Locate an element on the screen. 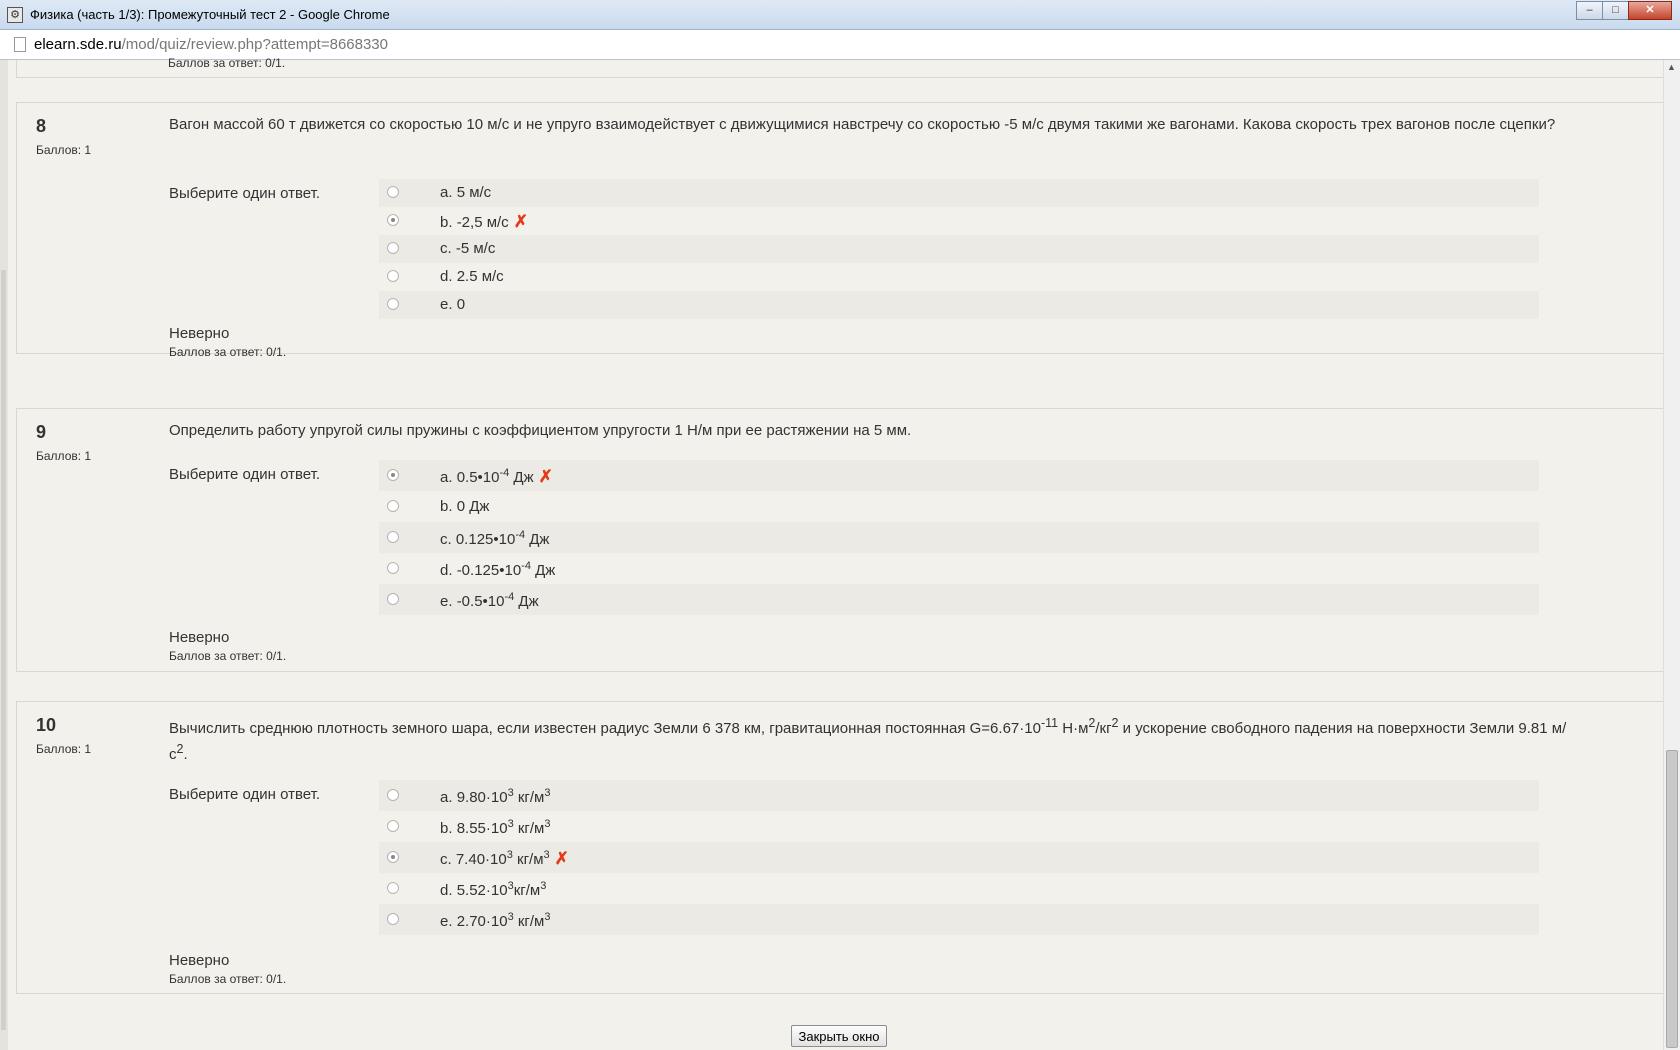 The height and width of the screenshot is (1050, 1680). question-number: 10 is located at coordinates (46, 725).